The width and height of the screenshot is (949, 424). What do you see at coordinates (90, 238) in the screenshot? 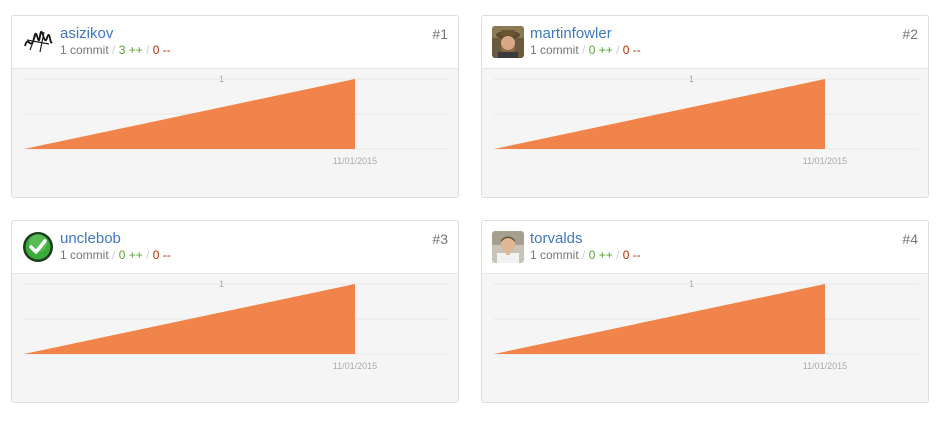
I see `contributor-username-link: unclebob` at bounding box center [90, 238].